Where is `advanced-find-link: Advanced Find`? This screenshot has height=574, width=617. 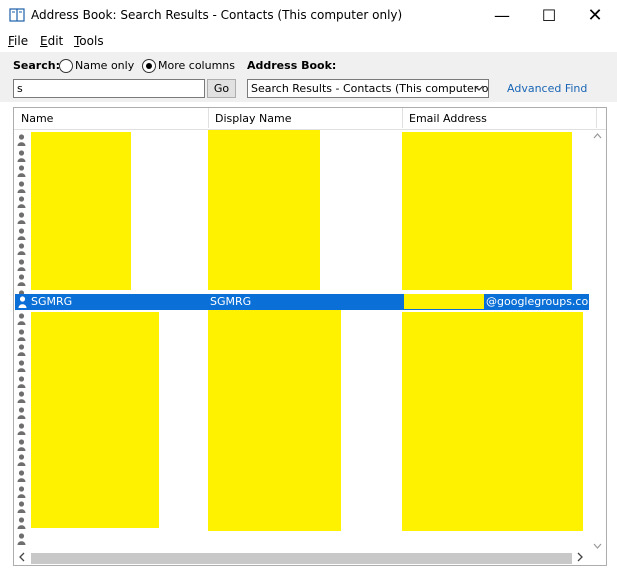 advanced-find-link: Advanced Find is located at coordinates (547, 88).